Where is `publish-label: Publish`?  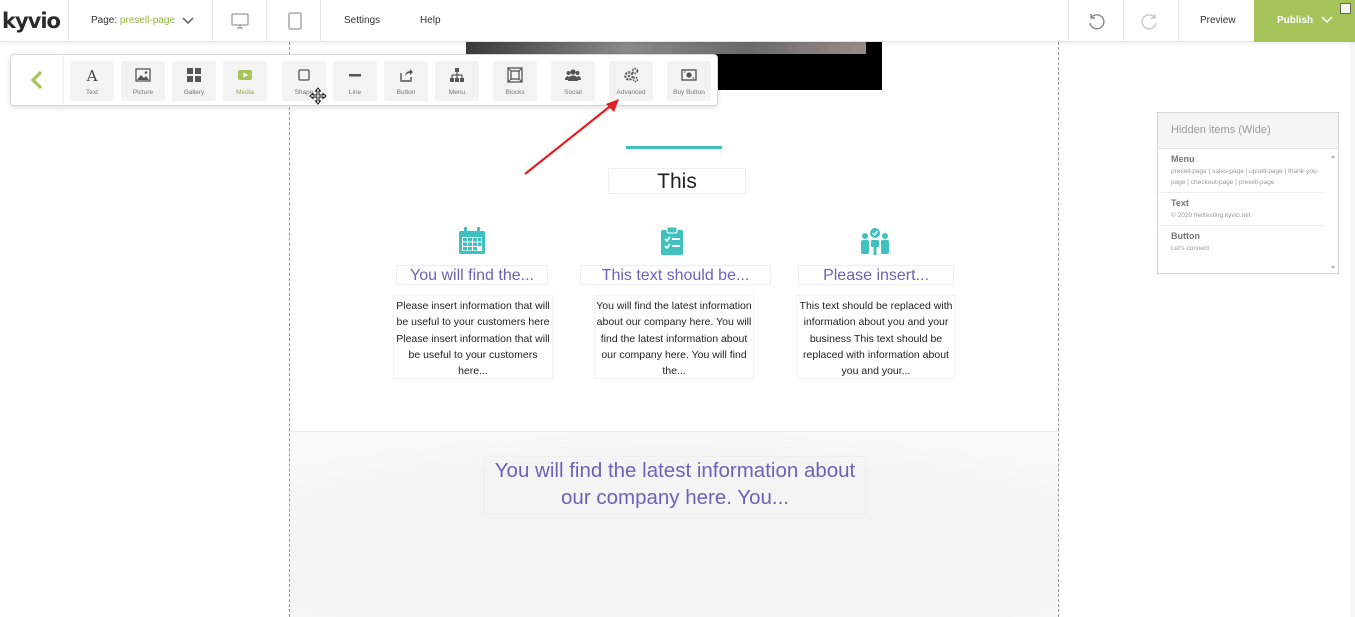 publish-label: Publish is located at coordinates (1295, 20).